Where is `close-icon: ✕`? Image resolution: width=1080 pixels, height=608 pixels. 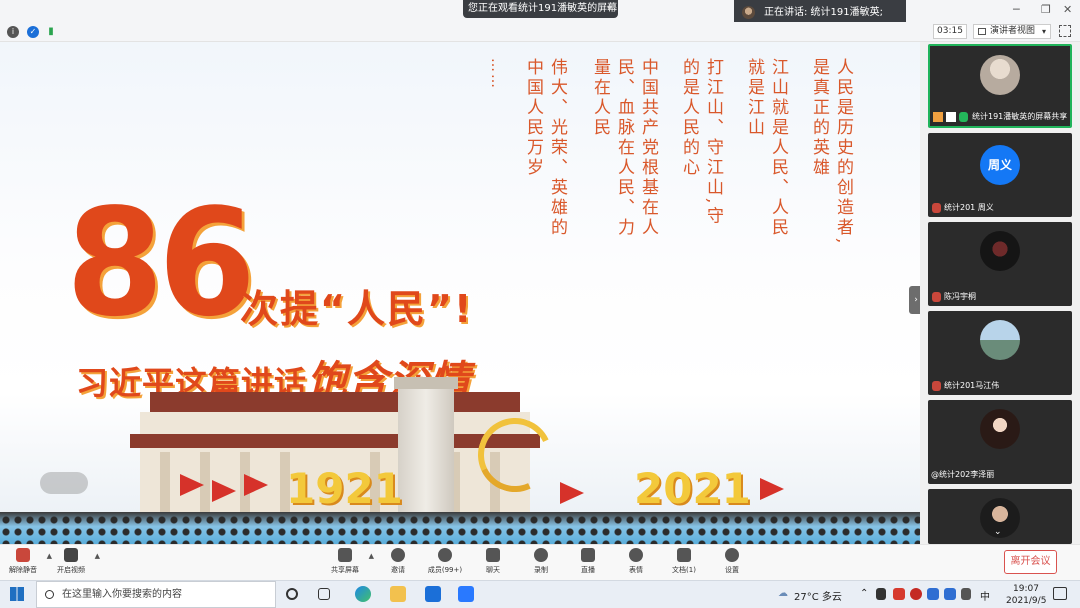
close-icon: ✕ is located at coordinates (1067, 9).